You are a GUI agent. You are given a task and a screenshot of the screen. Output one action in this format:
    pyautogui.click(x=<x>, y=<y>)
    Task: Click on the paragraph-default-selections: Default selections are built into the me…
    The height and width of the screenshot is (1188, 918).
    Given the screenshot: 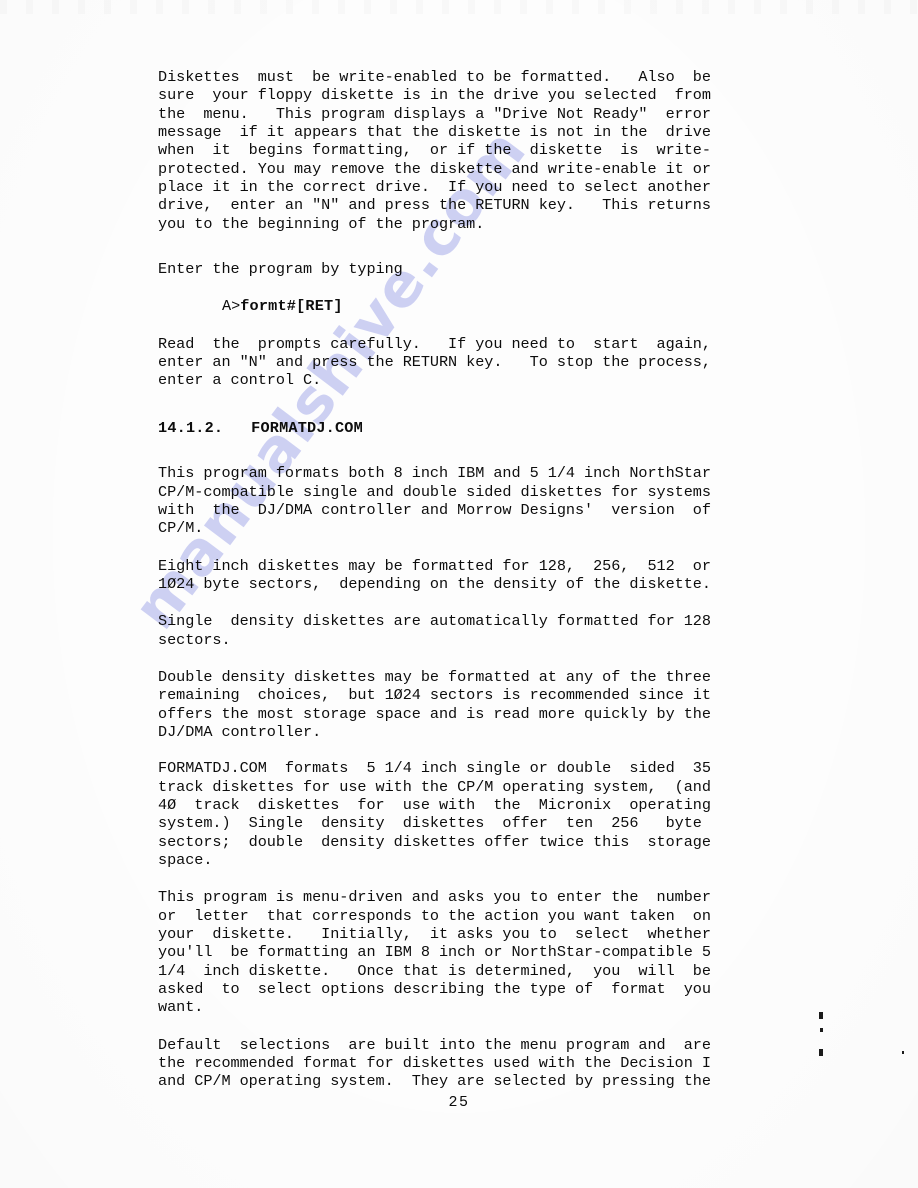 What is the action you would take?
    pyautogui.click(x=434, y=1063)
    